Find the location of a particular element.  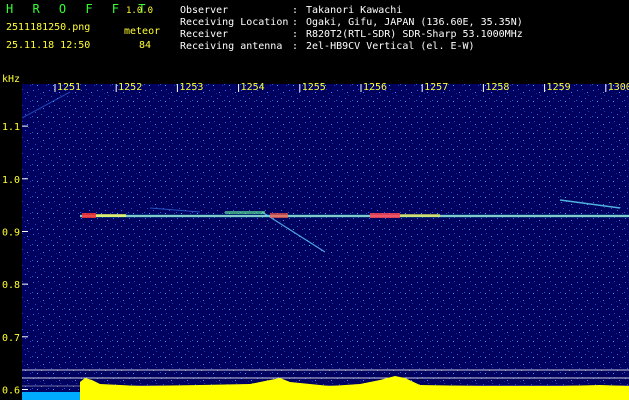

y-tick-label: 0.6 is located at coordinates (11, 390).